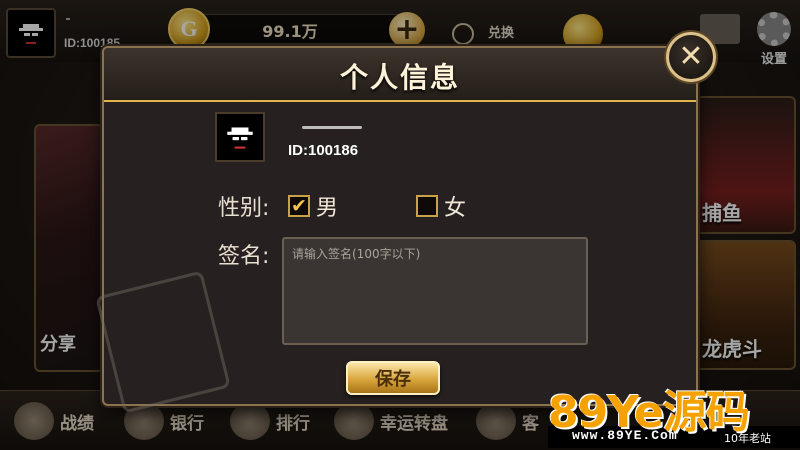 The width and height of the screenshot is (800, 450). I want to click on profile-avatar, so click(240, 137).